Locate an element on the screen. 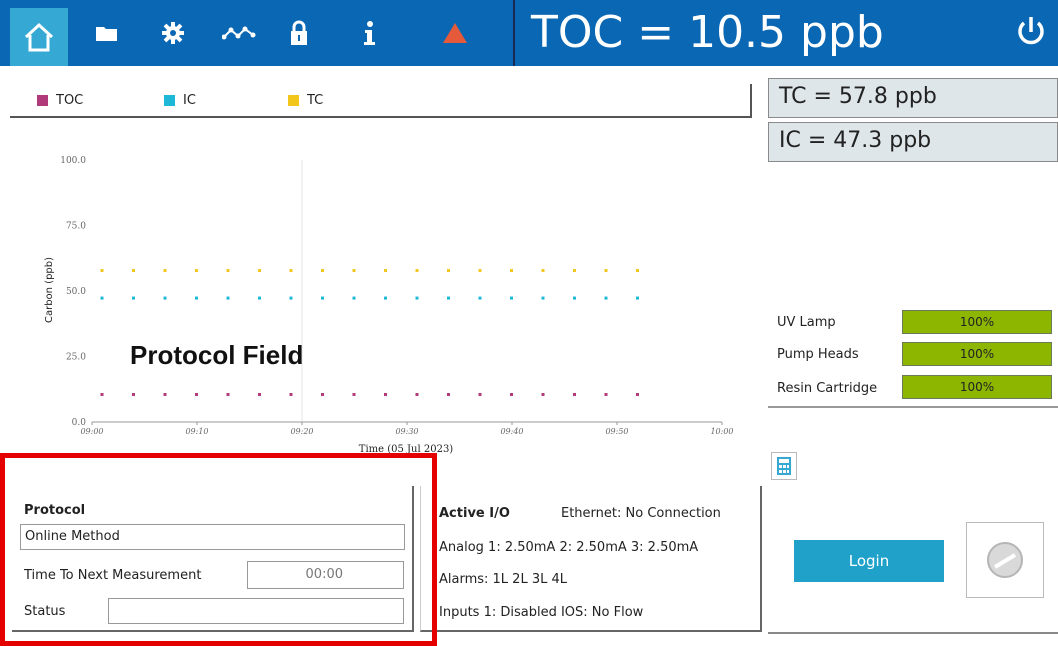 This screenshot has width=1058, height=646. alarm-icon is located at coordinates (455, 33).